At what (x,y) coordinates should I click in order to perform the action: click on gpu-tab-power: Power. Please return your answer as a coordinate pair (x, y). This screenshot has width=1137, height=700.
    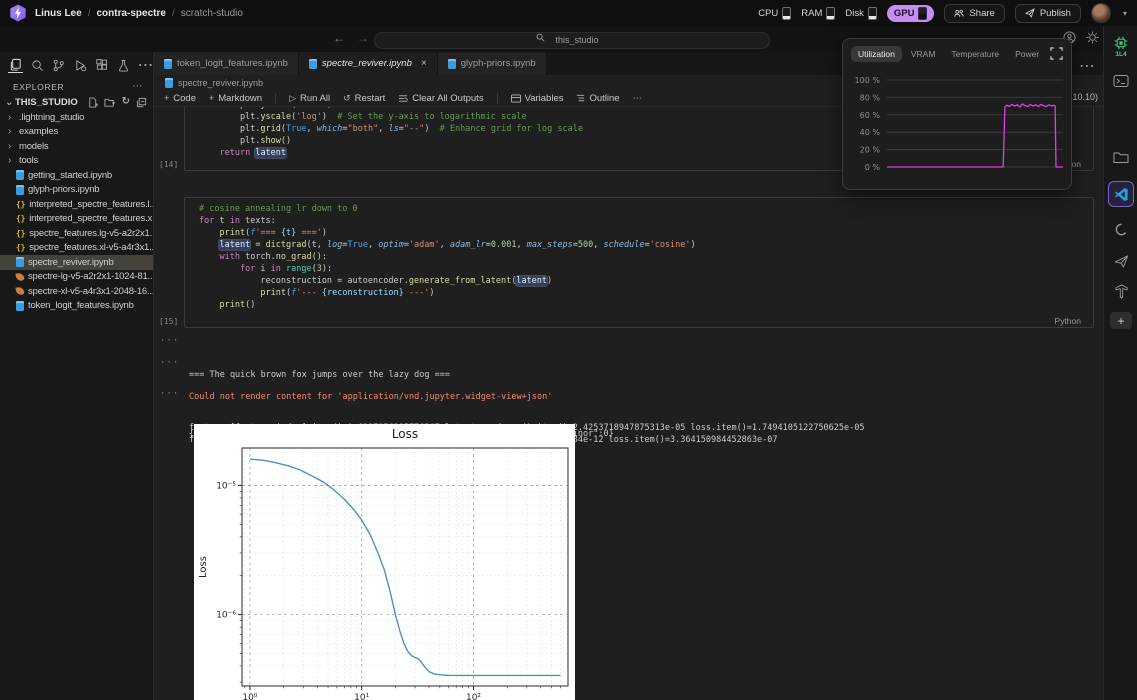
    Looking at the image, I should click on (1027, 54).